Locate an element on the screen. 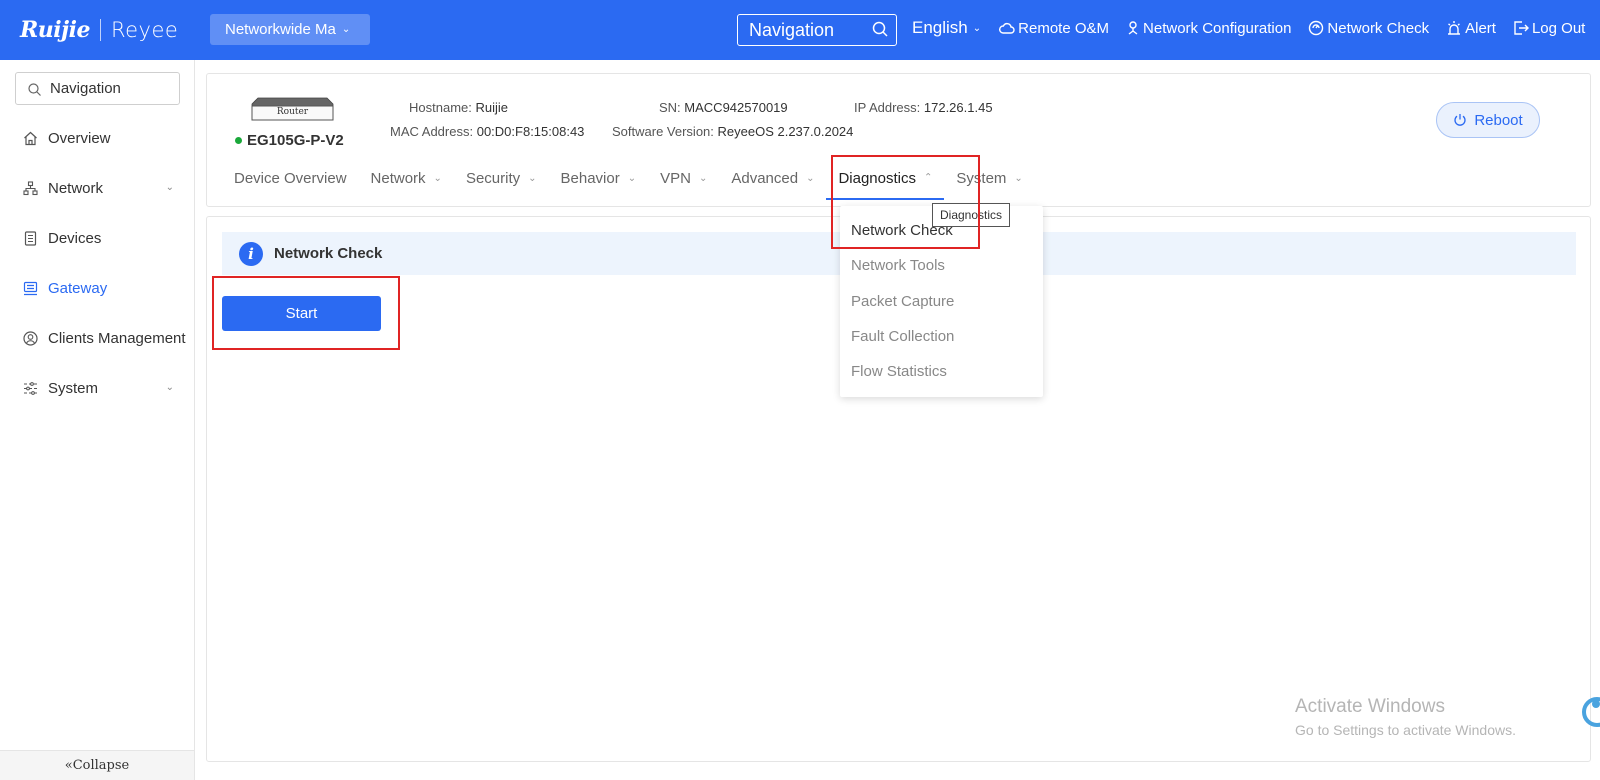  sn-value: MACC942570019 is located at coordinates (736, 107).